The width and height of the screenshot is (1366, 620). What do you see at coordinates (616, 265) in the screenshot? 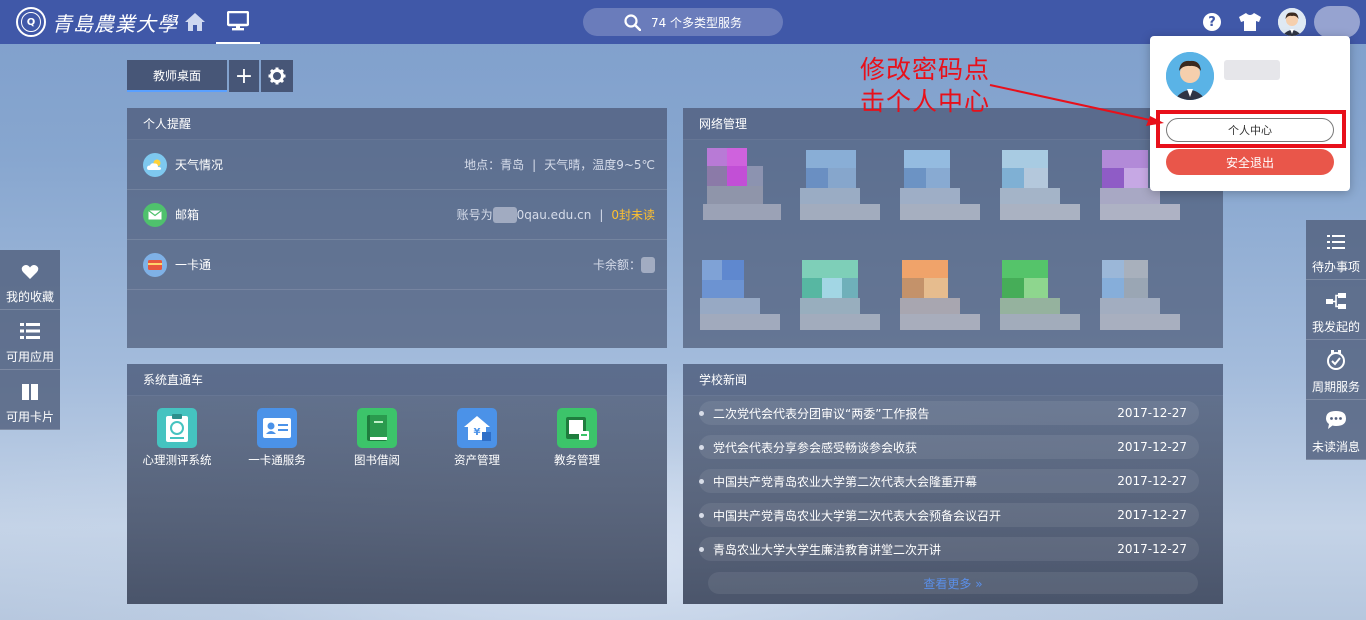
I see `card-balance-label: 卡余额：` at bounding box center [616, 265].